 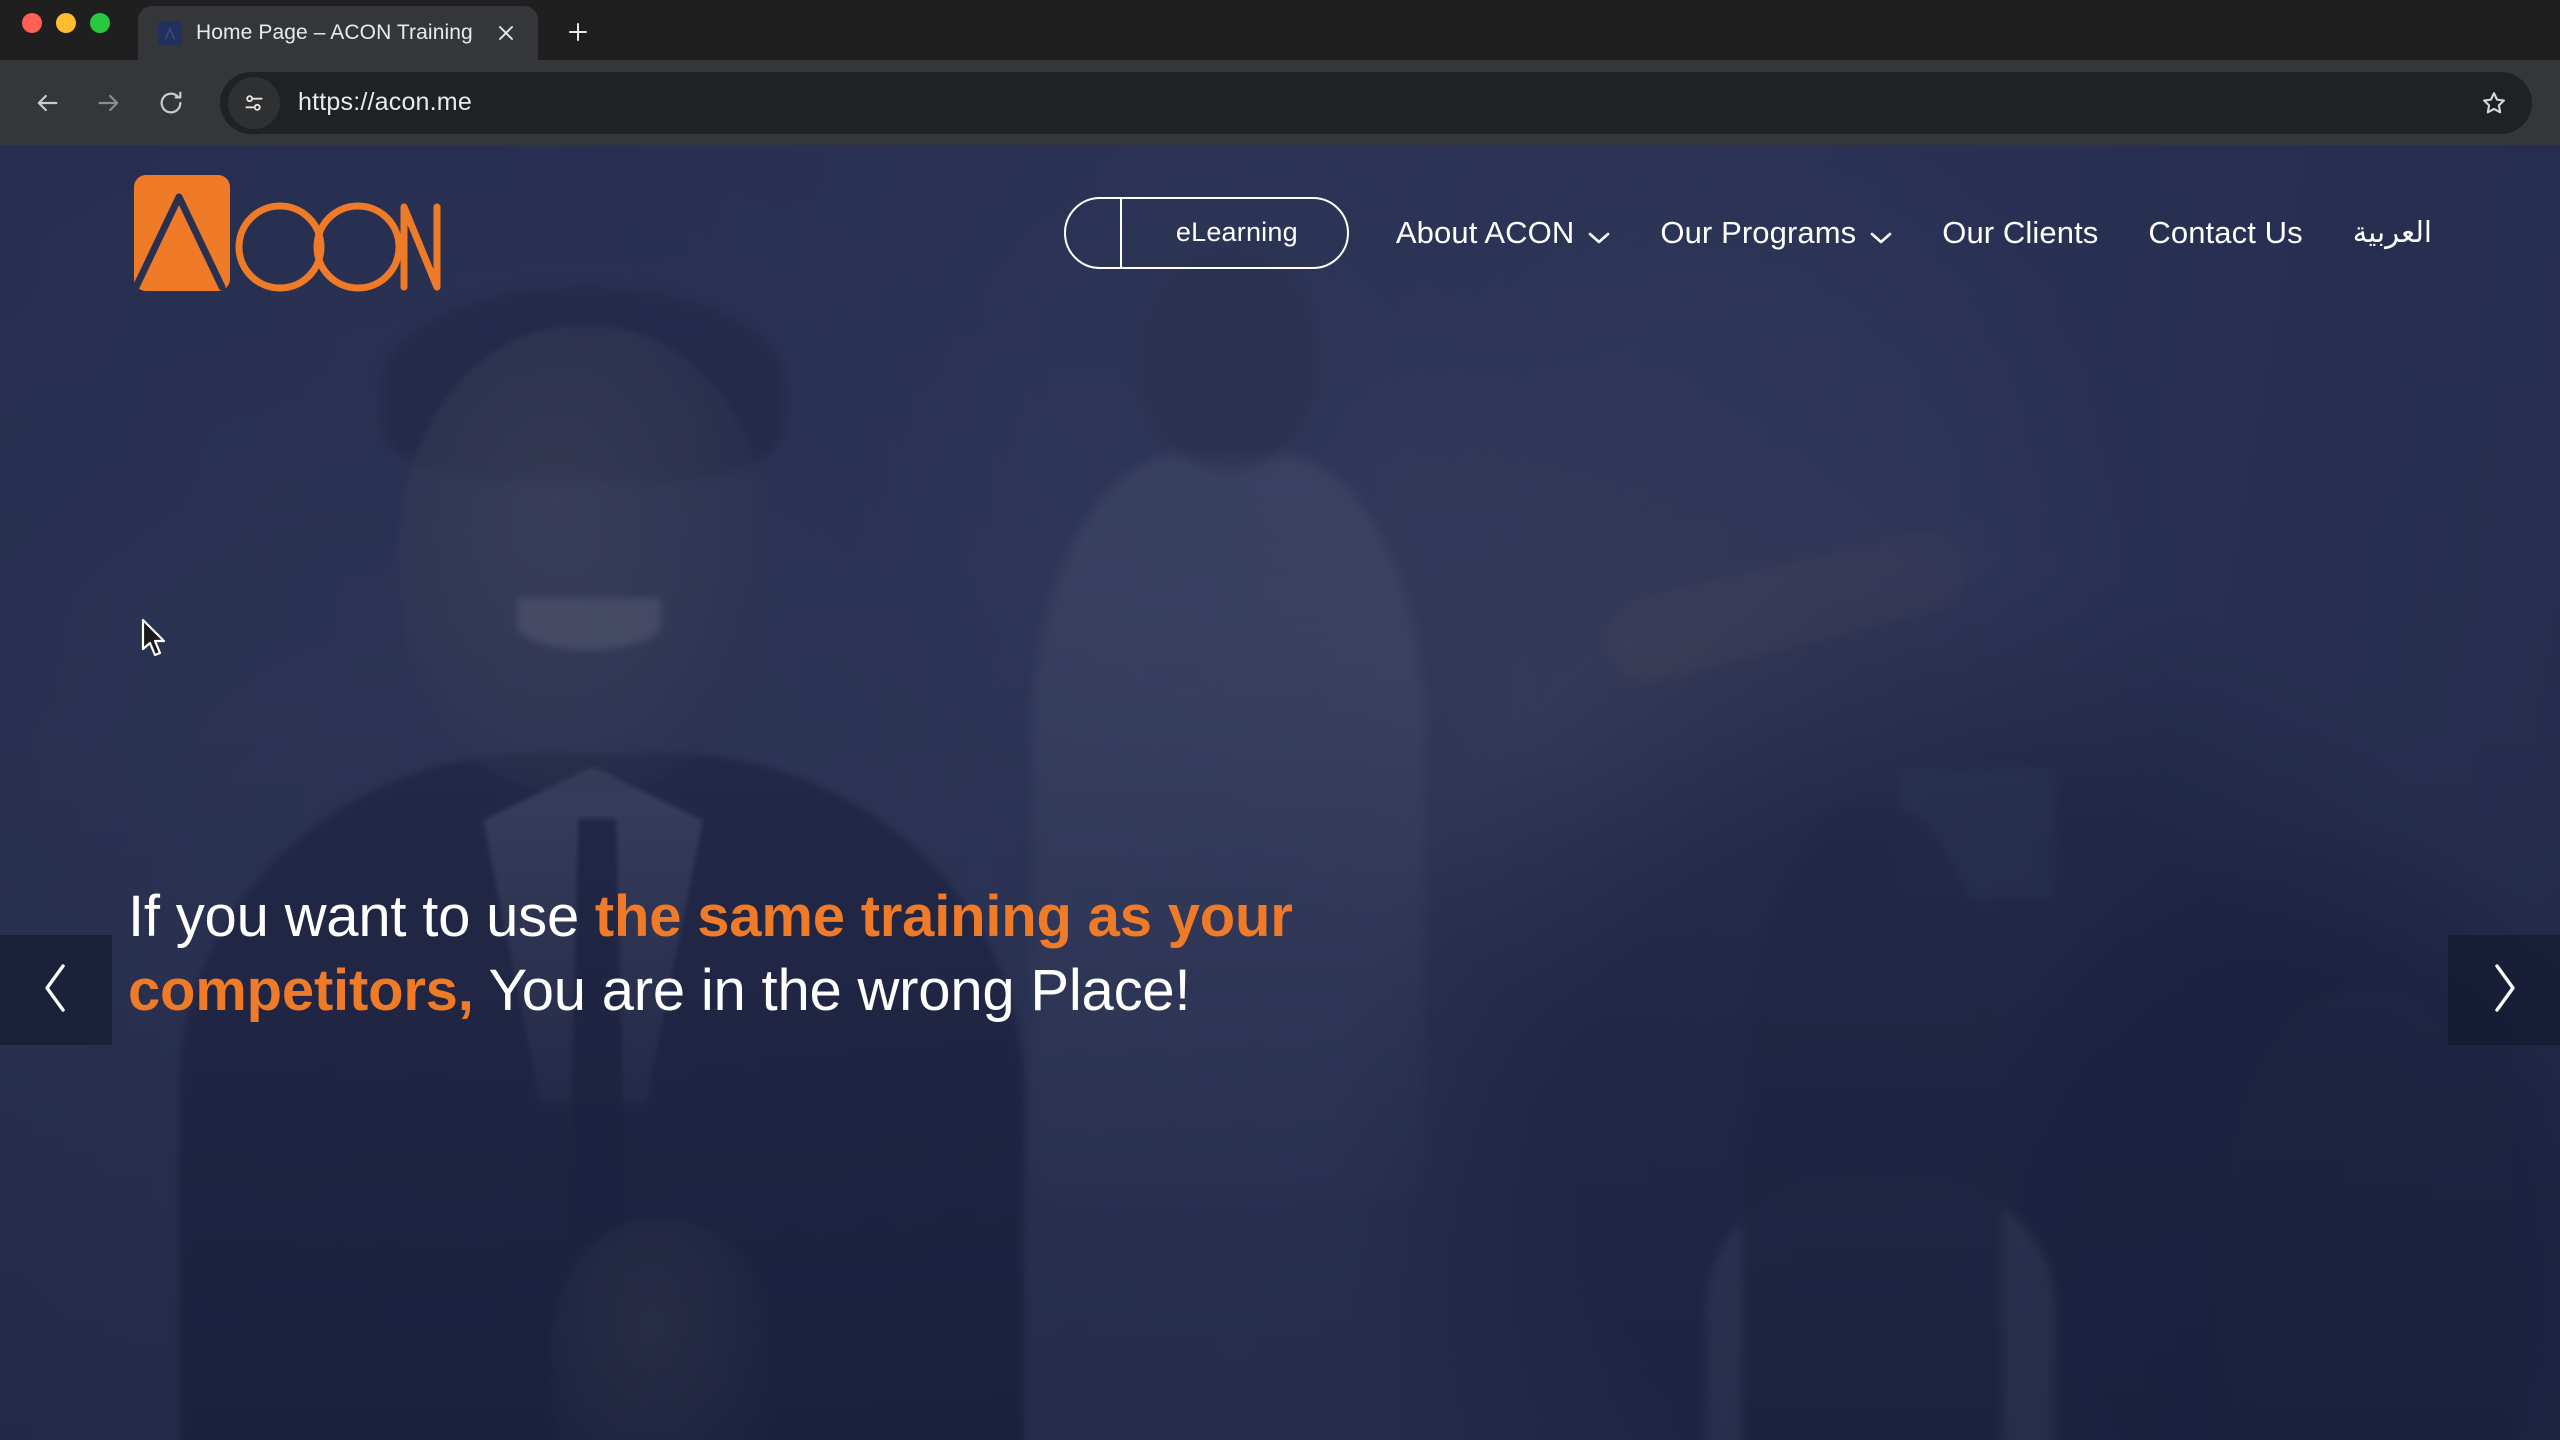 I want to click on nav-label-about-acon: About ACON, so click(x=1485, y=232).